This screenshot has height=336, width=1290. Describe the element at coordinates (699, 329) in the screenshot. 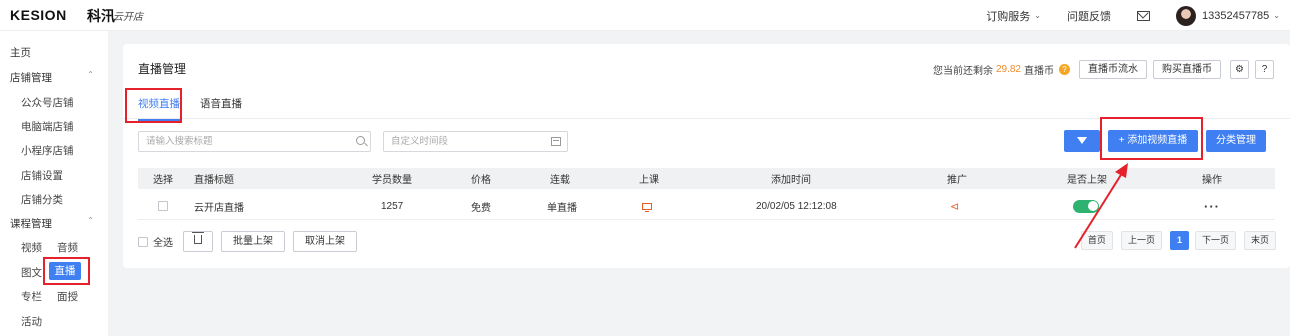

I see `page-bottom` at that location.